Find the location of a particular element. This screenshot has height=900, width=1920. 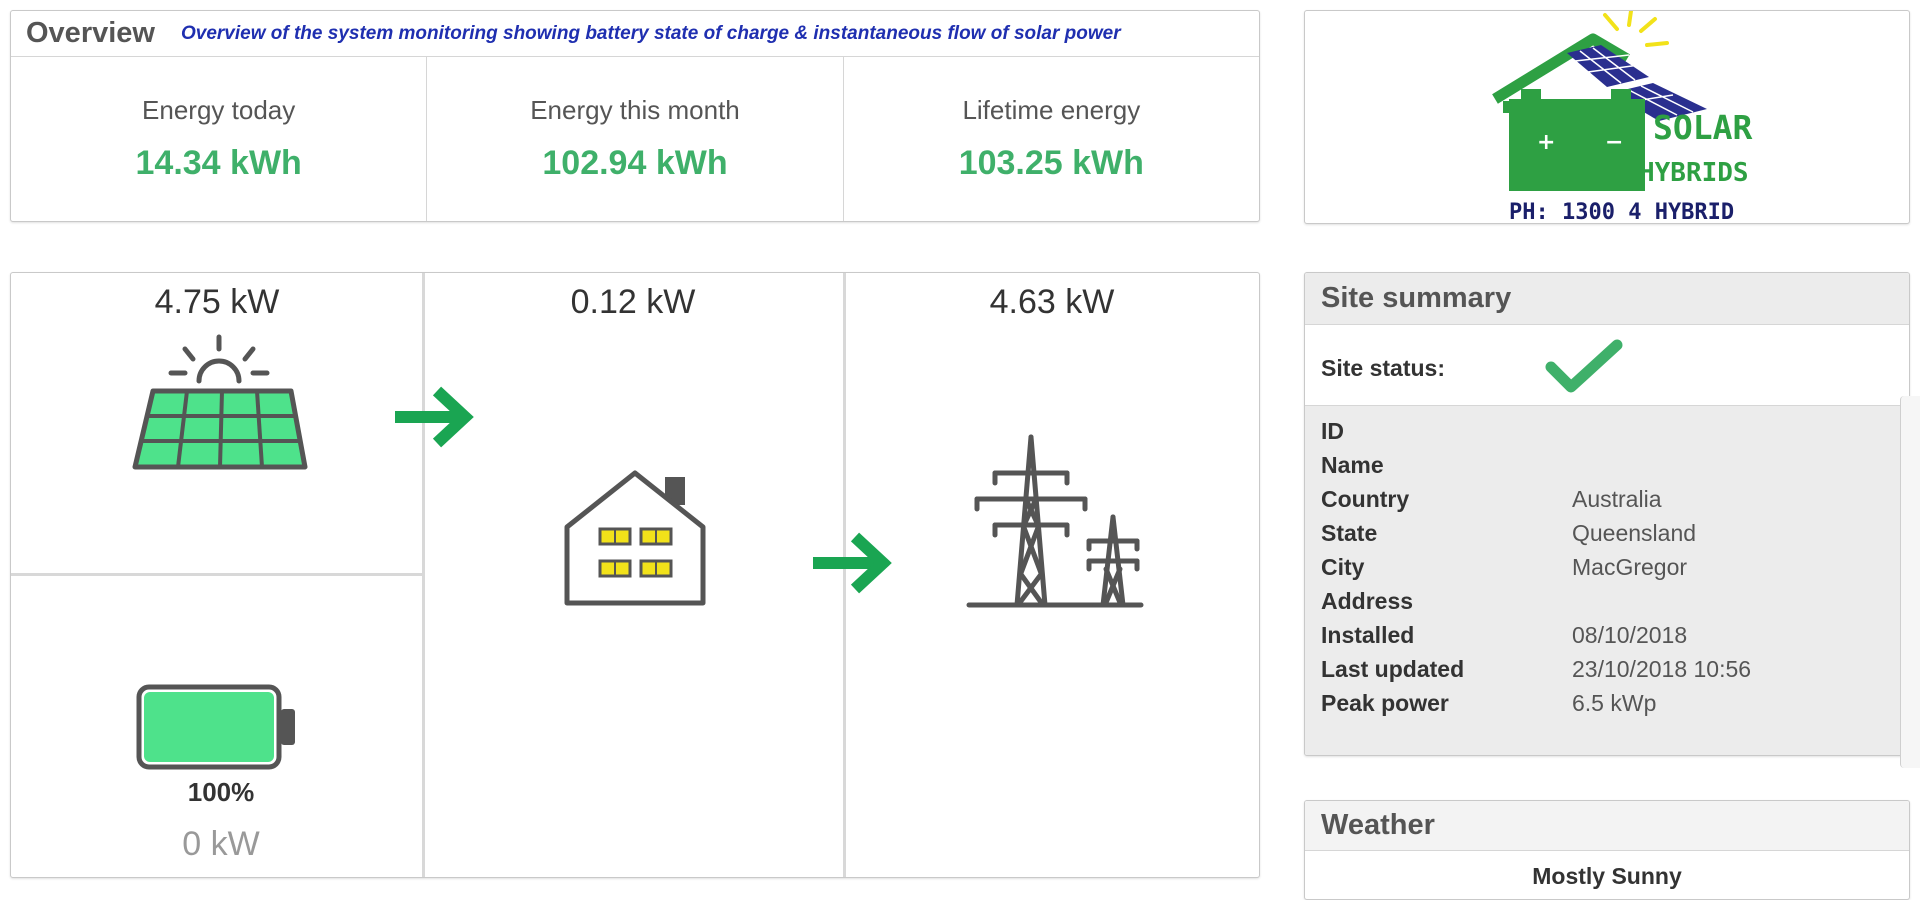

detail-row-city: City MacGregor is located at coordinates (1607, 567).